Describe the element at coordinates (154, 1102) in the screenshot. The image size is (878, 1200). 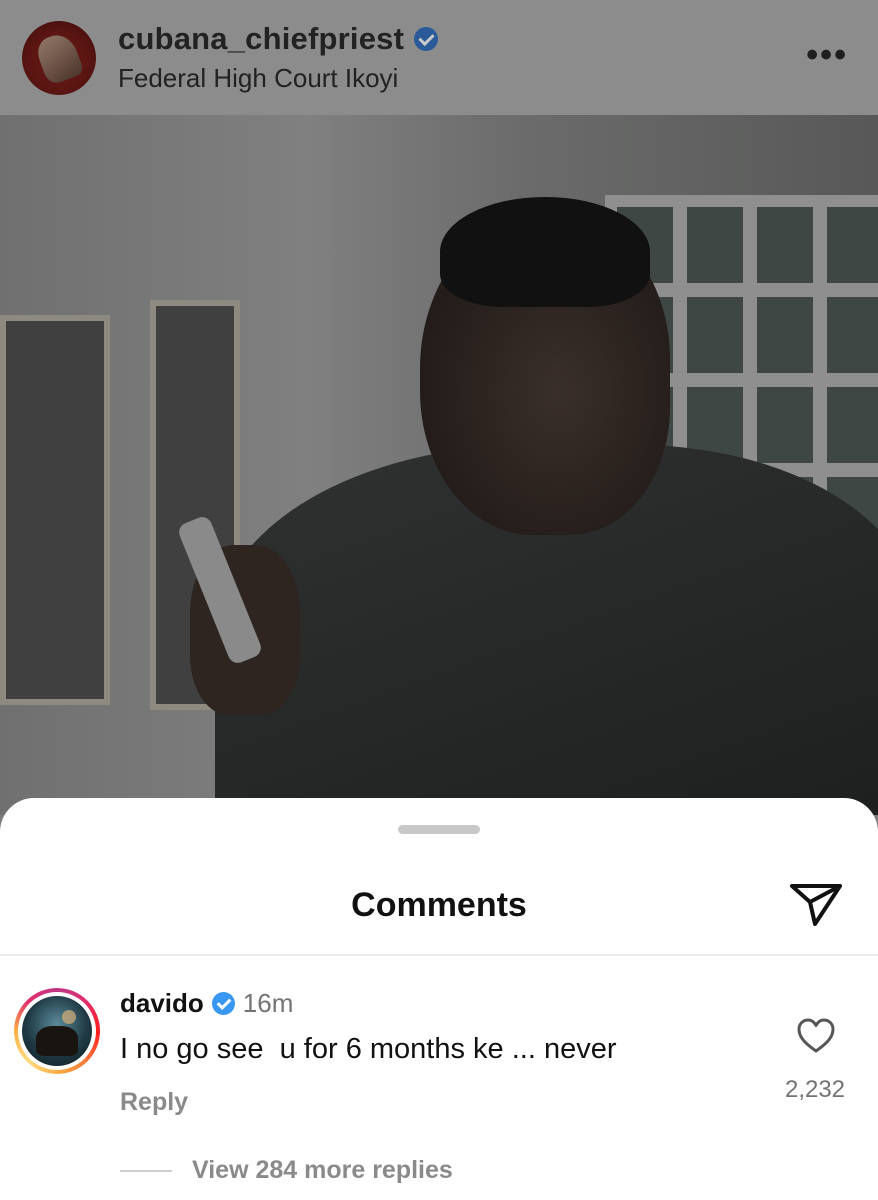
I see `reply-button: Reply` at that location.